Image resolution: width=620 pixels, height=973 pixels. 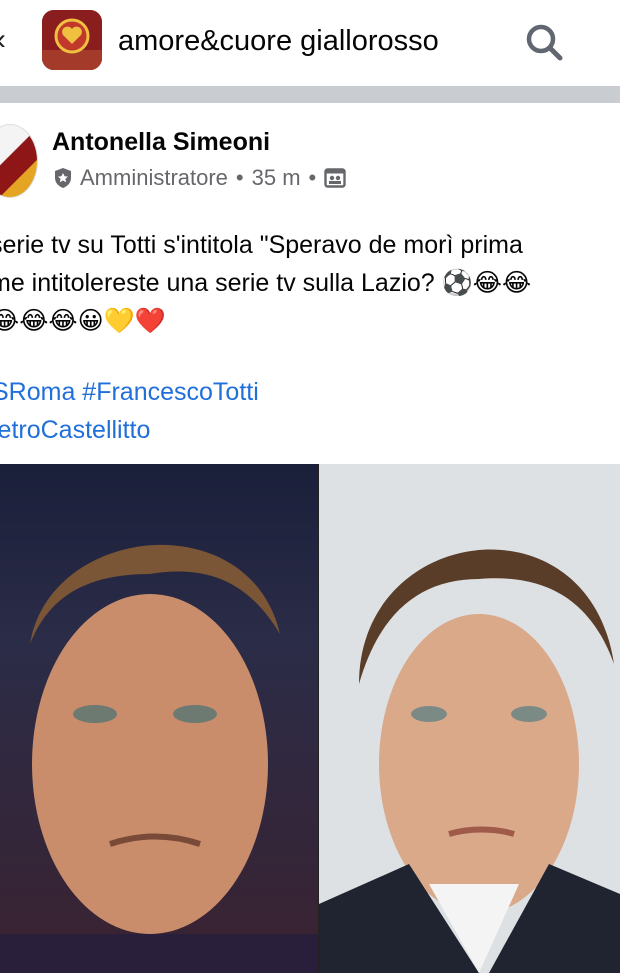 What do you see at coordinates (310, 392) in the screenshot?
I see `hashtag-link: SRoma #FrancescoTotti` at bounding box center [310, 392].